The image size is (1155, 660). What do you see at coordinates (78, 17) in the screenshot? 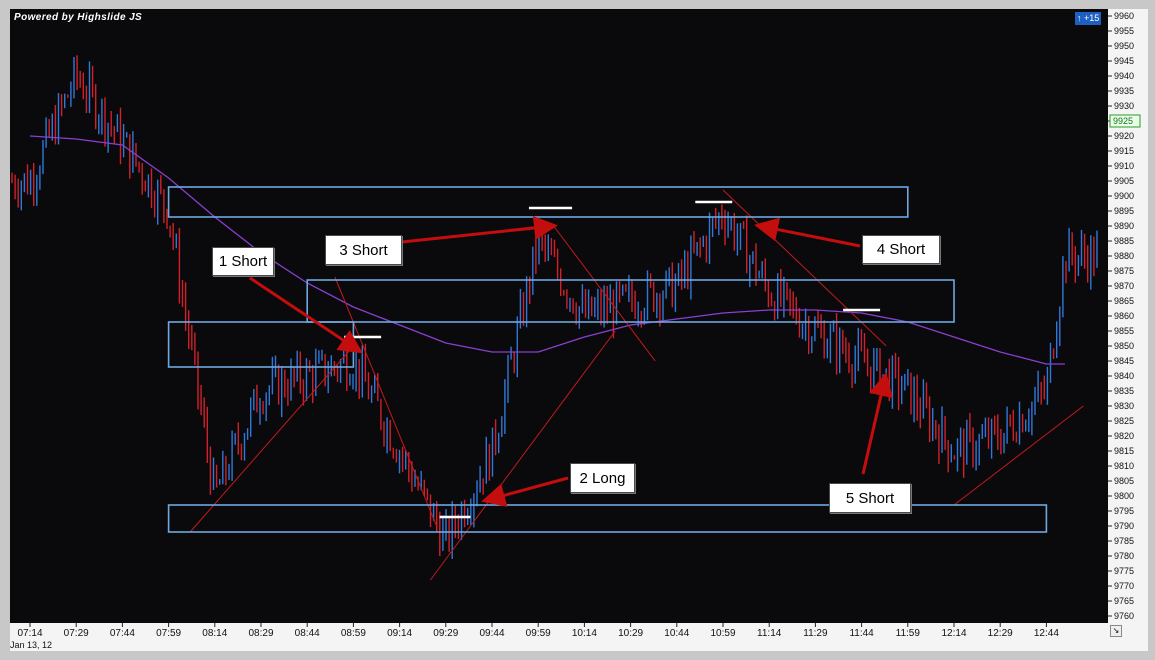
I see `powered-by-label: Powered by Highslide JS` at bounding box center [78, 17].